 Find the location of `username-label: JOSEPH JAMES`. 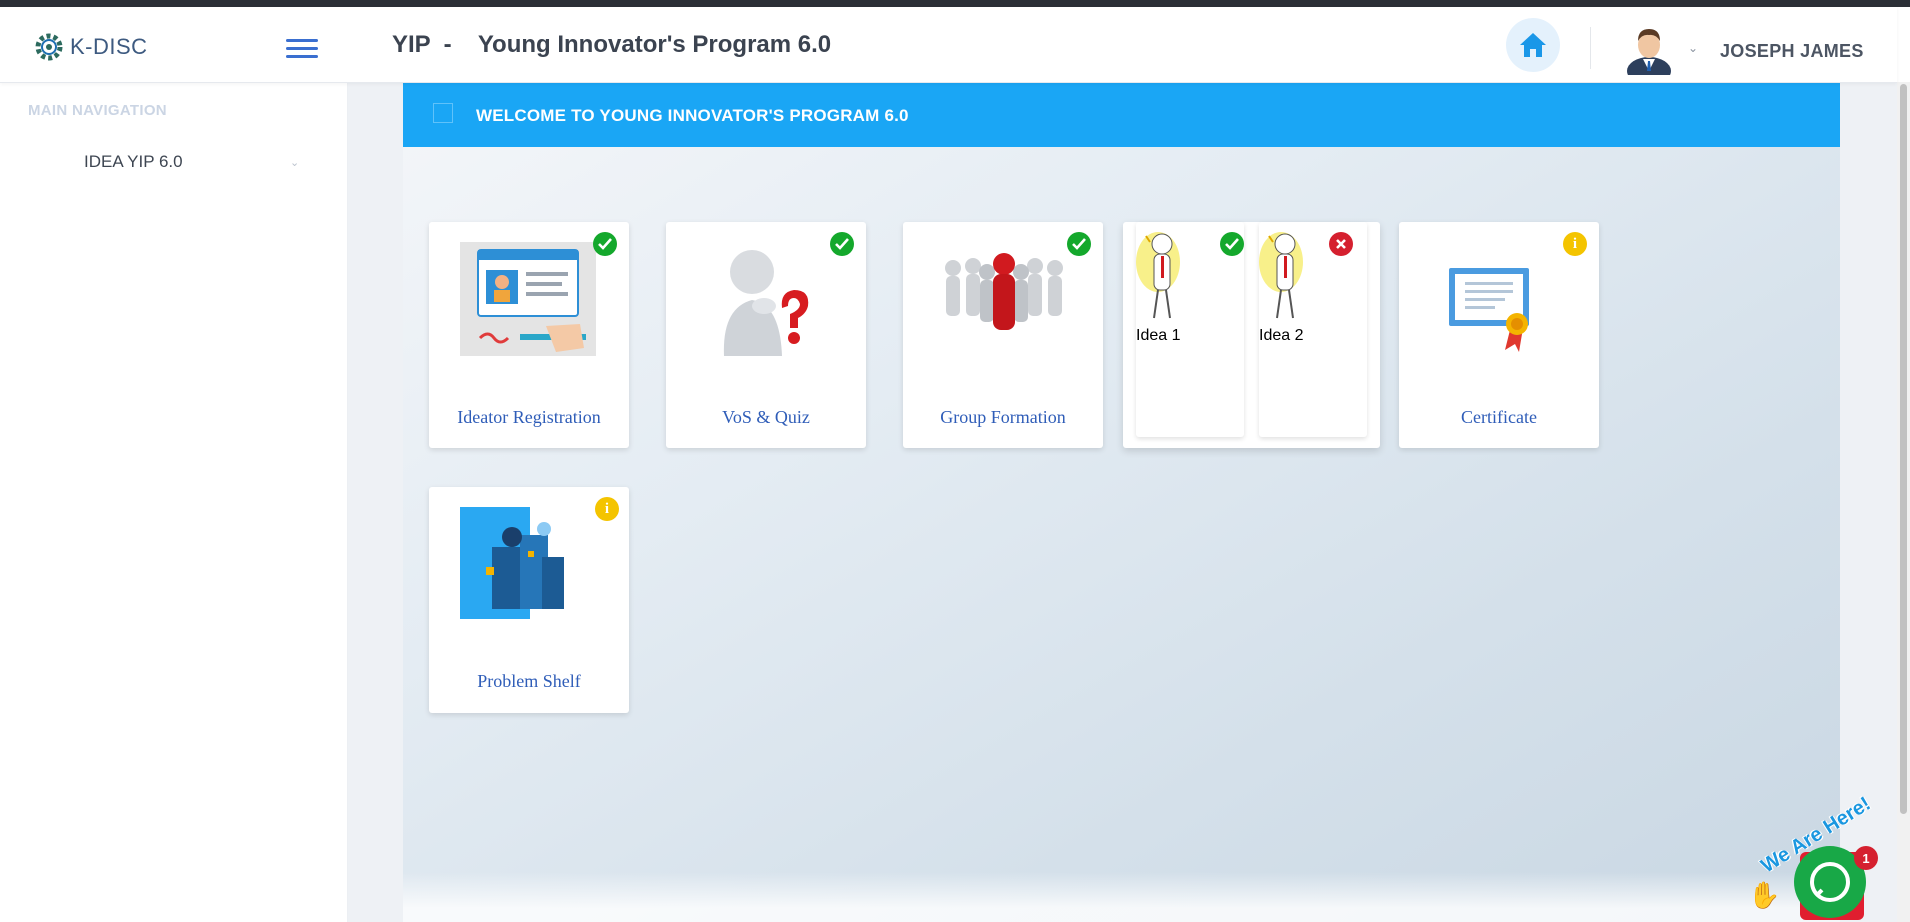

username-label: JOSEPH JAMES is located at coordinates (1792, 51).